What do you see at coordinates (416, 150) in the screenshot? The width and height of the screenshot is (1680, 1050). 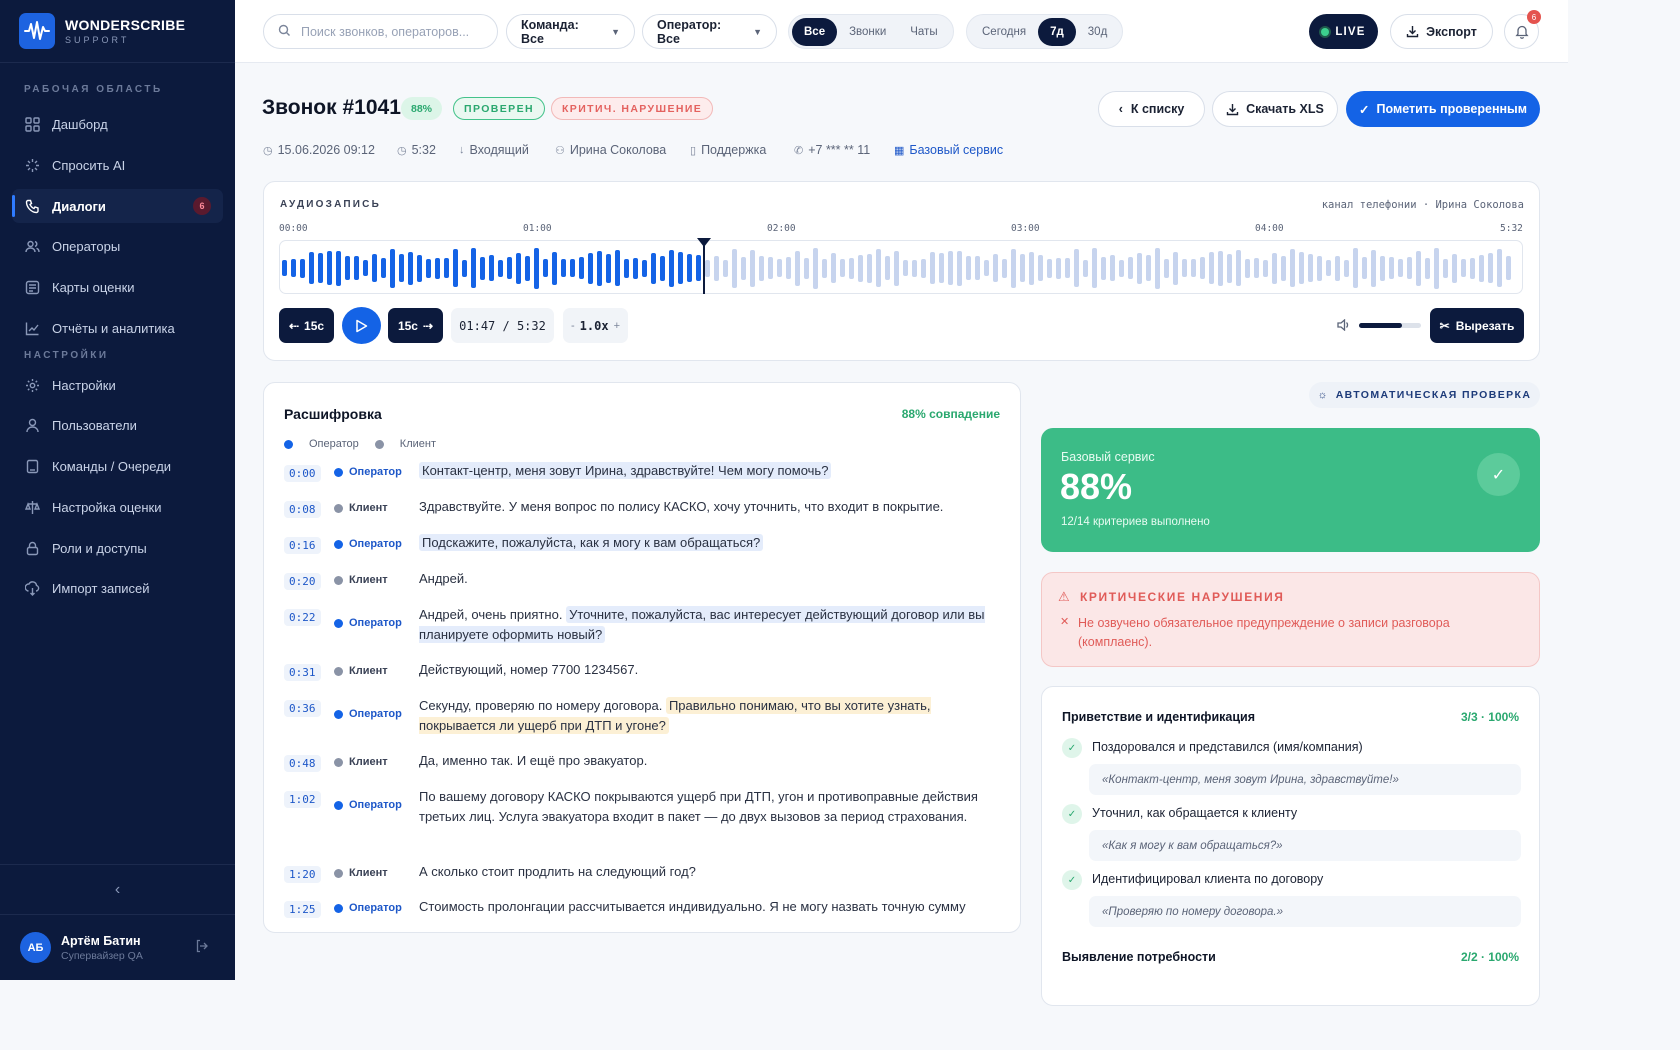 I see `meta-duration: ◷ 5:32` at bounding box center [416, 150].